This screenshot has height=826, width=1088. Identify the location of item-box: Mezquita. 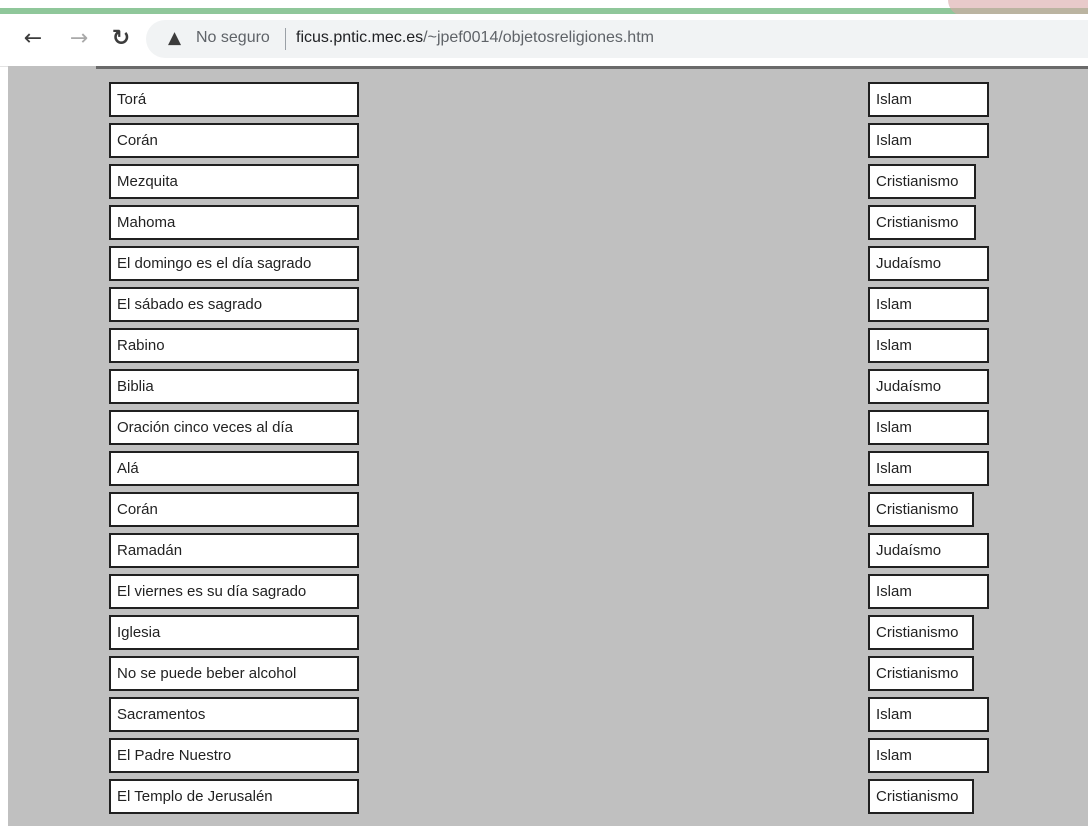
(234, 181).